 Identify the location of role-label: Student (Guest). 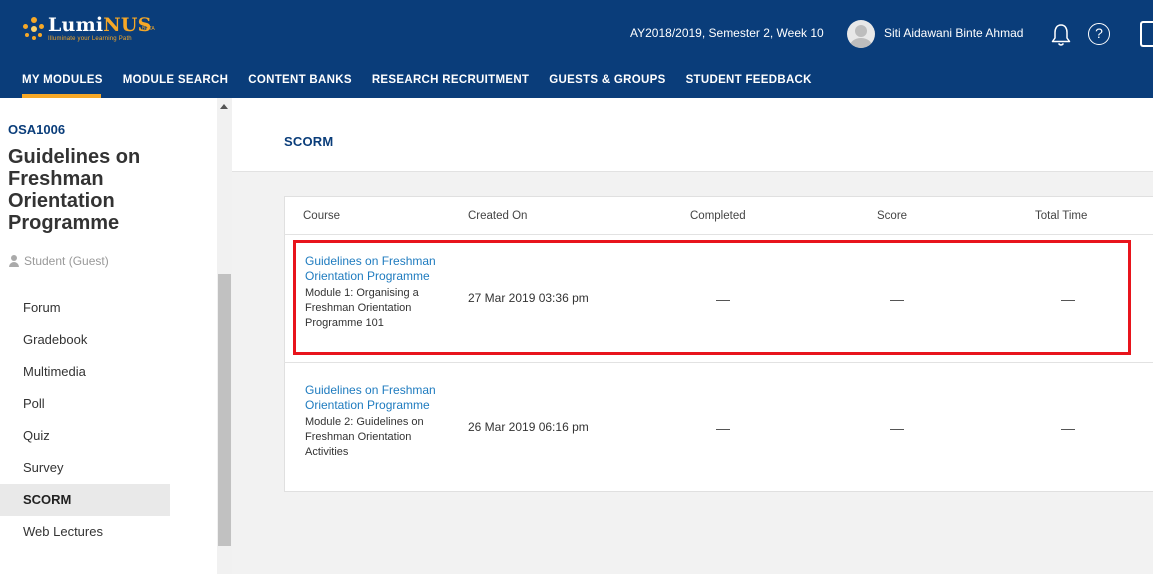
(58, 261).